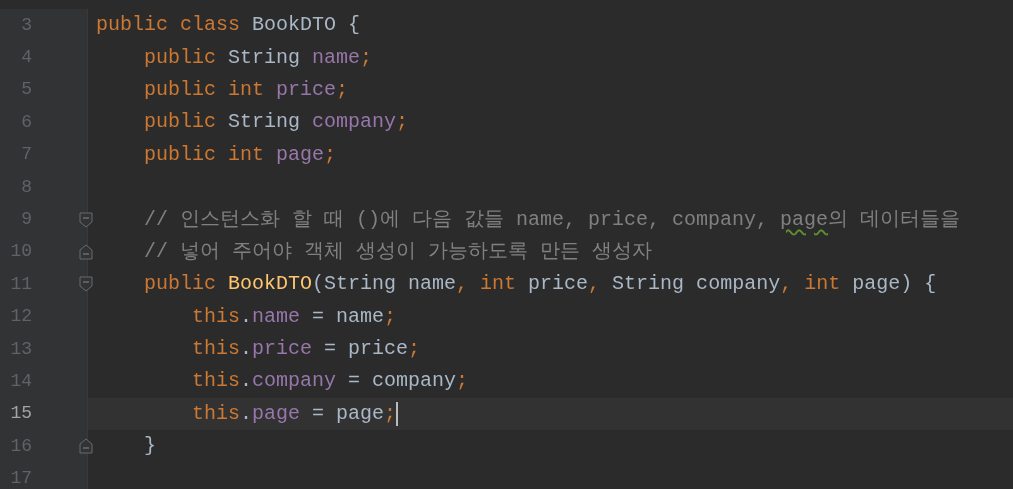  What do you see at coordinates (294, 413) in the screenshot?
I see `code-line: this.page = page;` at bounding box center [294, 413].